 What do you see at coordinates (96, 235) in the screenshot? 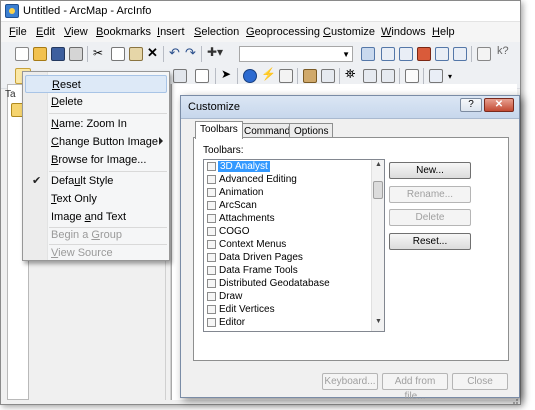
I see `menu-item-begin-a-group: Begin a Group` at bounding box center [96, 235].